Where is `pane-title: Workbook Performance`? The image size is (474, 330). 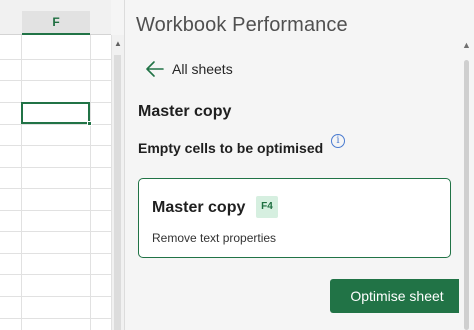
pane-title: Workbook Performance is located at coordinates (242, 25).